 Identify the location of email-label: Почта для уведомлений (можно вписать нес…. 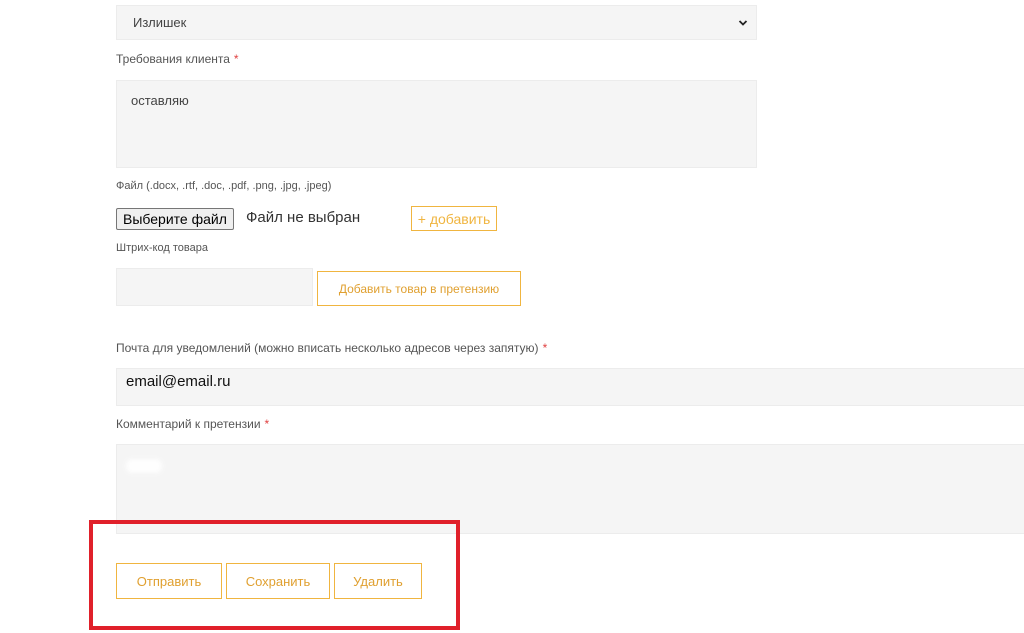
(332, 348).